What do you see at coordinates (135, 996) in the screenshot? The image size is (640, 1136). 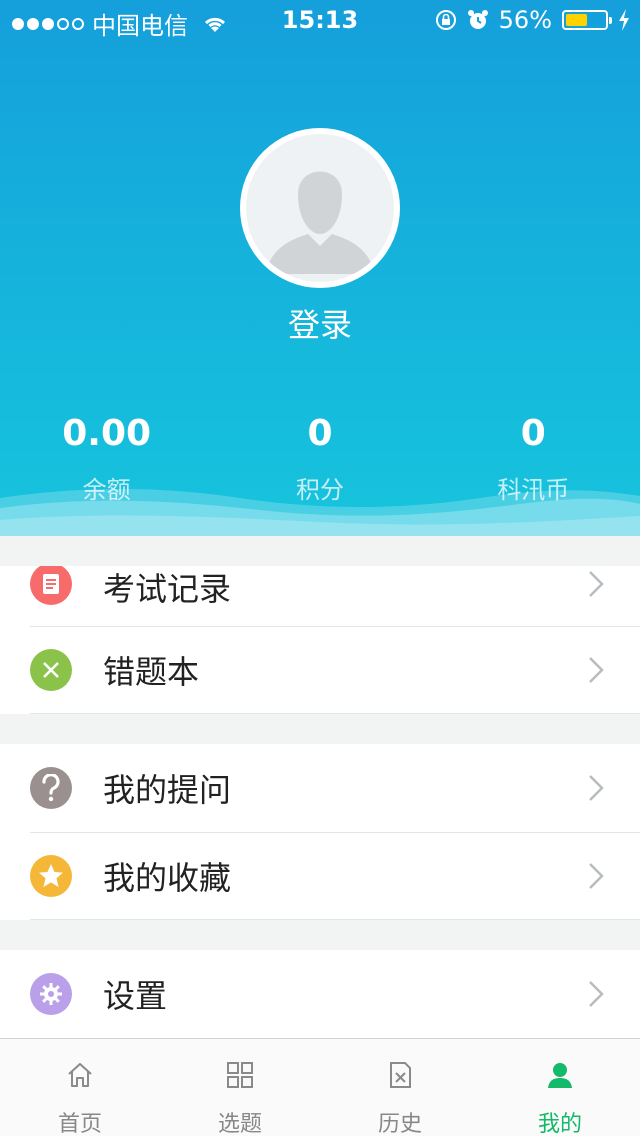 I see `menu-label: 设置` at bounding box center [135, 996].